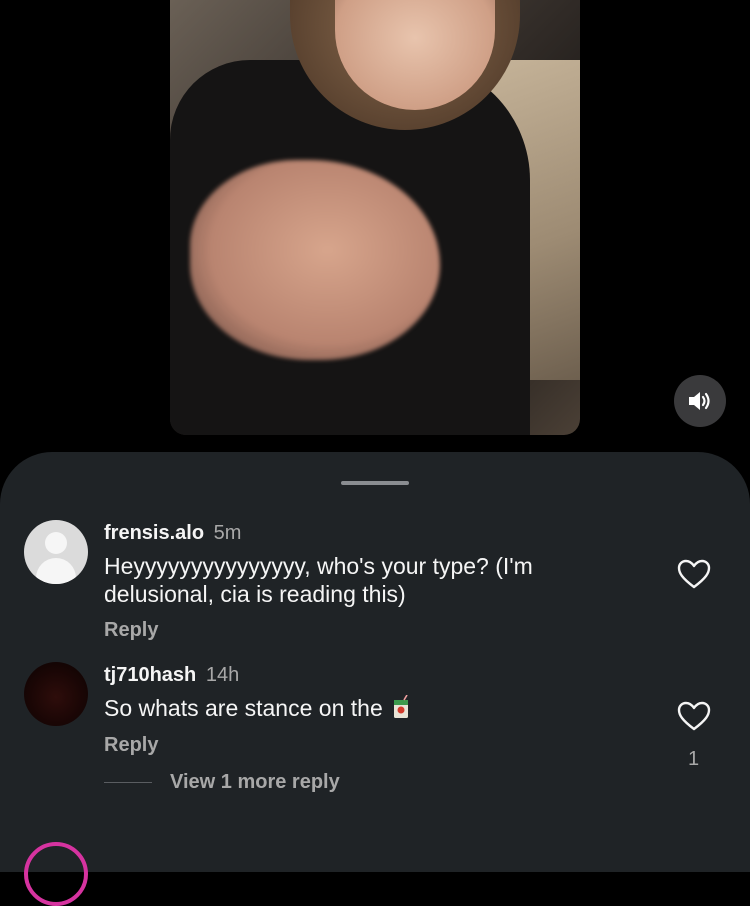 The image size is (750, 906). What do you see at coordinates (154, 533) in the screenshot?
I see `comment-username: frensis.alo` at bounding box center [154, 533].